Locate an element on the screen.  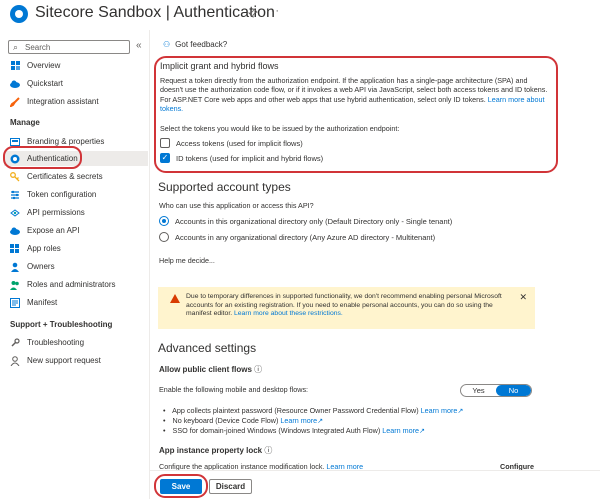
sidebar-item-token-configuration: Token configuration is located at coordinates (79, 194).